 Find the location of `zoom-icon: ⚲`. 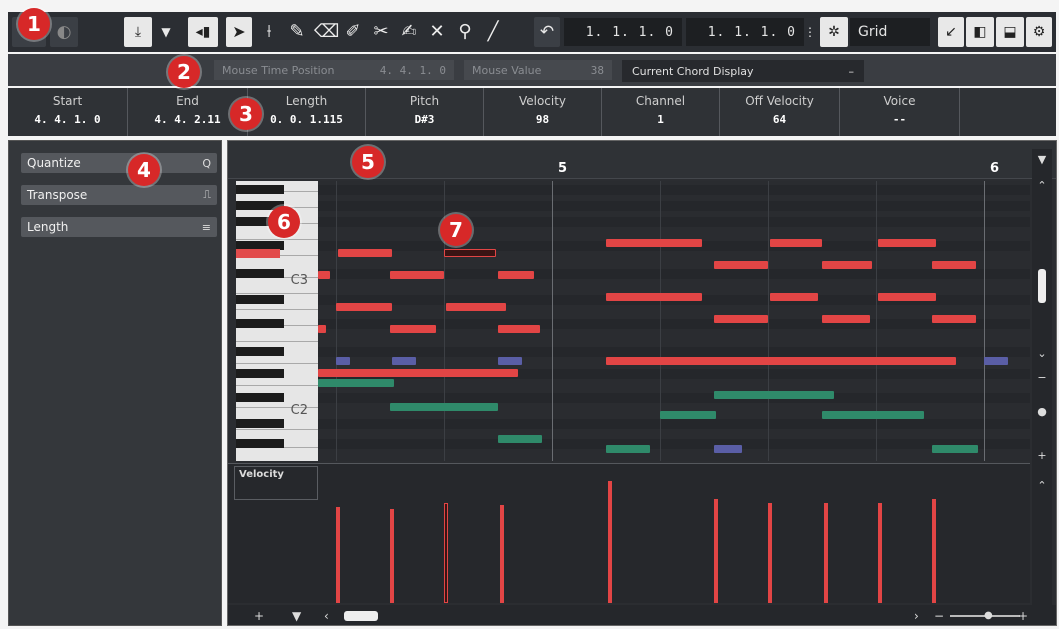

zoom-icon: ⚲ is located at coordinates (465, 32).